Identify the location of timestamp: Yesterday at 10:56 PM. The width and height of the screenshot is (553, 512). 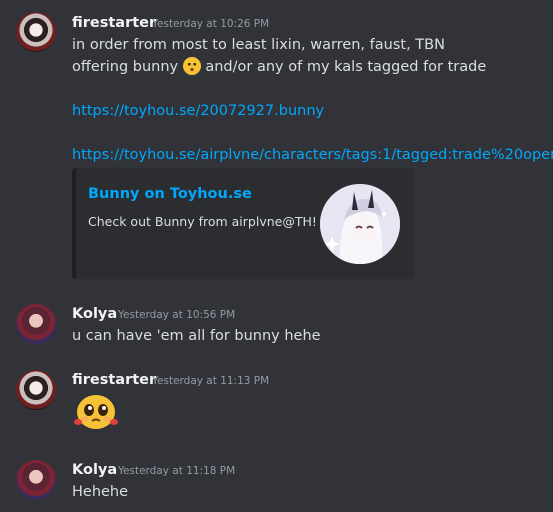
(177, 315).